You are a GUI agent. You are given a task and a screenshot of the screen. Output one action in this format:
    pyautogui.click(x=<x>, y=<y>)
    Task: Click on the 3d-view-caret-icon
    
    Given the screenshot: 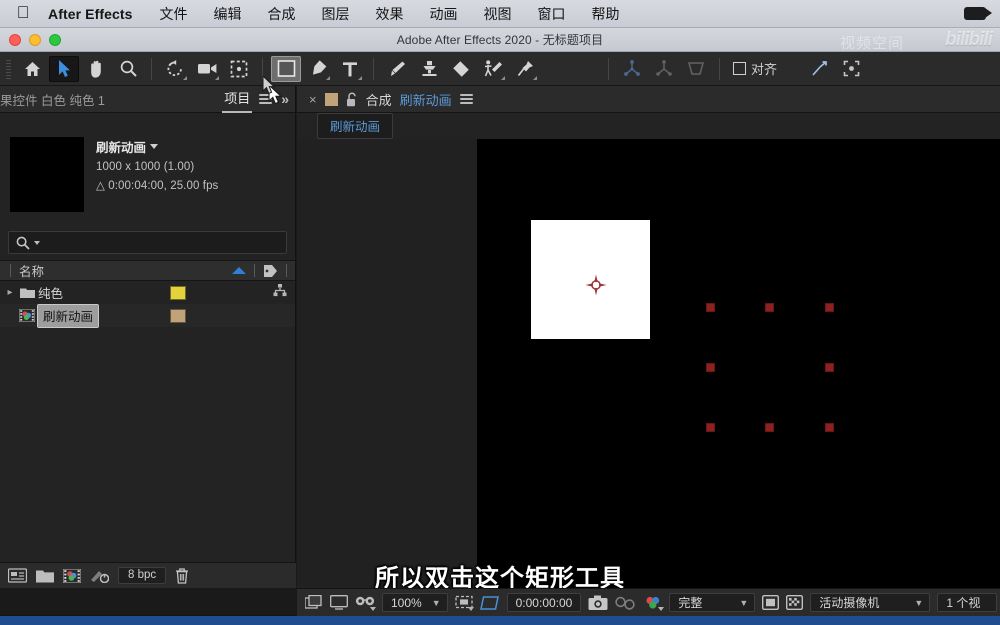 What is the action you would take?
    pyautogui.click(x=373, y=608)
    